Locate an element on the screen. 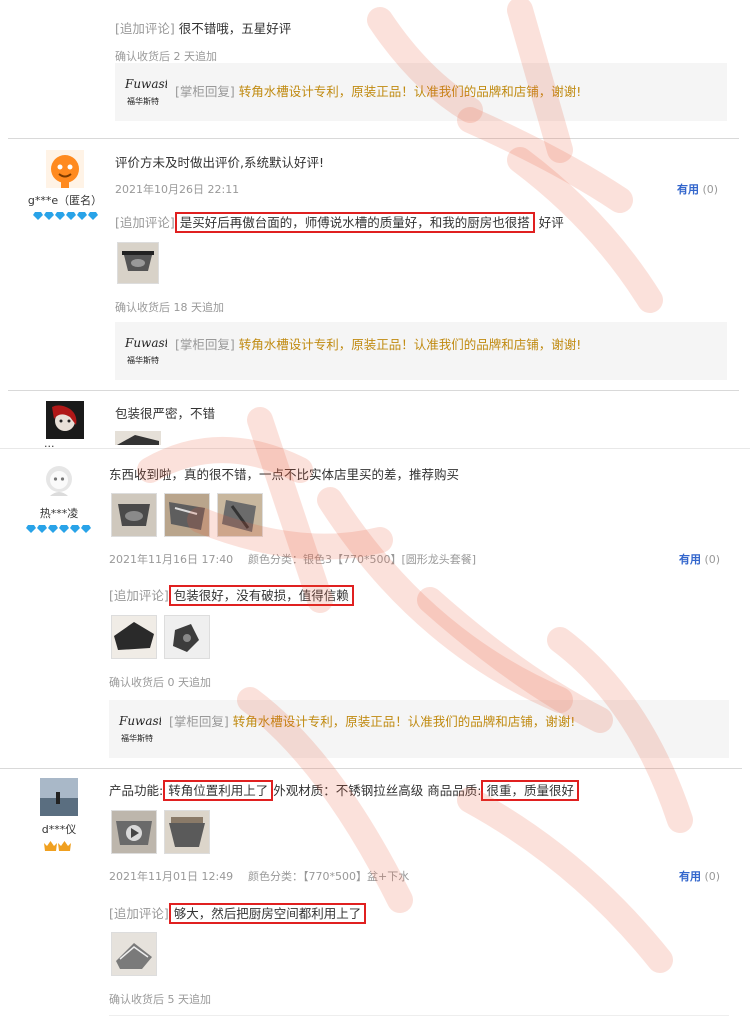  user-nickname: g***e（匿名） is located at coordinates (65, 200).